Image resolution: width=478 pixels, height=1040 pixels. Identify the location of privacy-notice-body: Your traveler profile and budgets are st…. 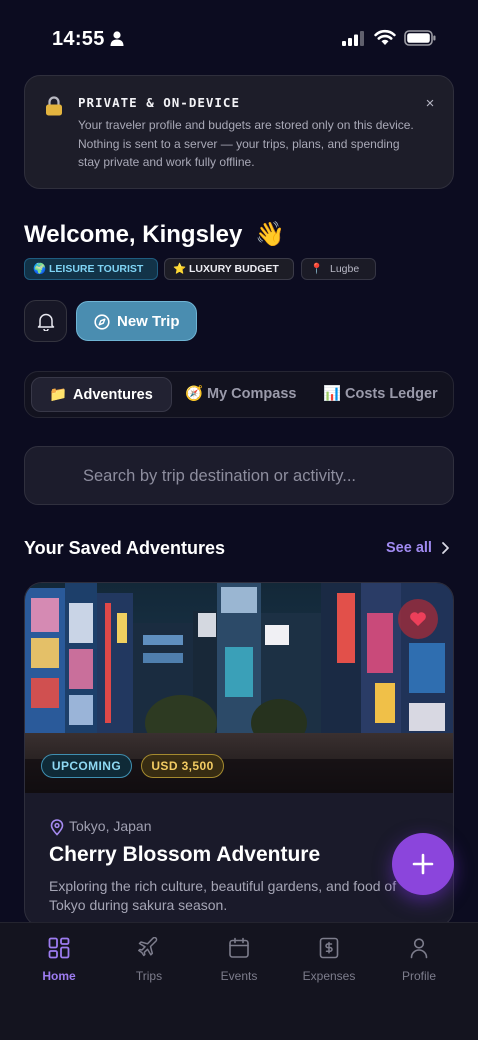
(246, 143).